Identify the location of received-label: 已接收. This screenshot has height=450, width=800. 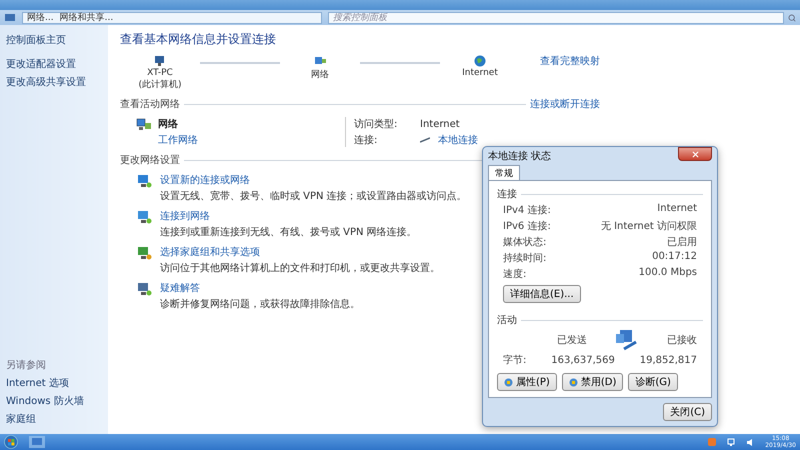
(682, 340).